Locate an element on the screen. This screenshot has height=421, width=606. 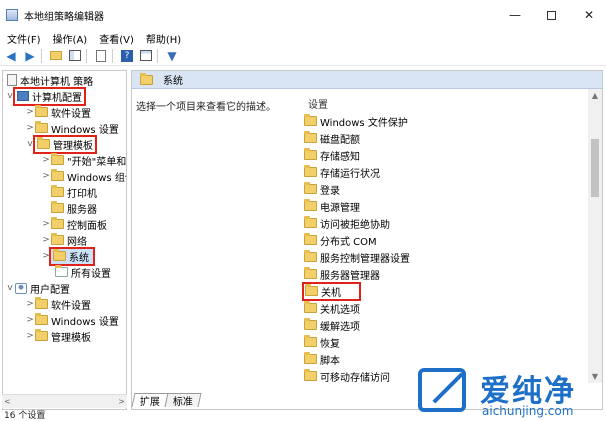
settings-item: 可移动存储访问 is located at coordinates (347, 376).